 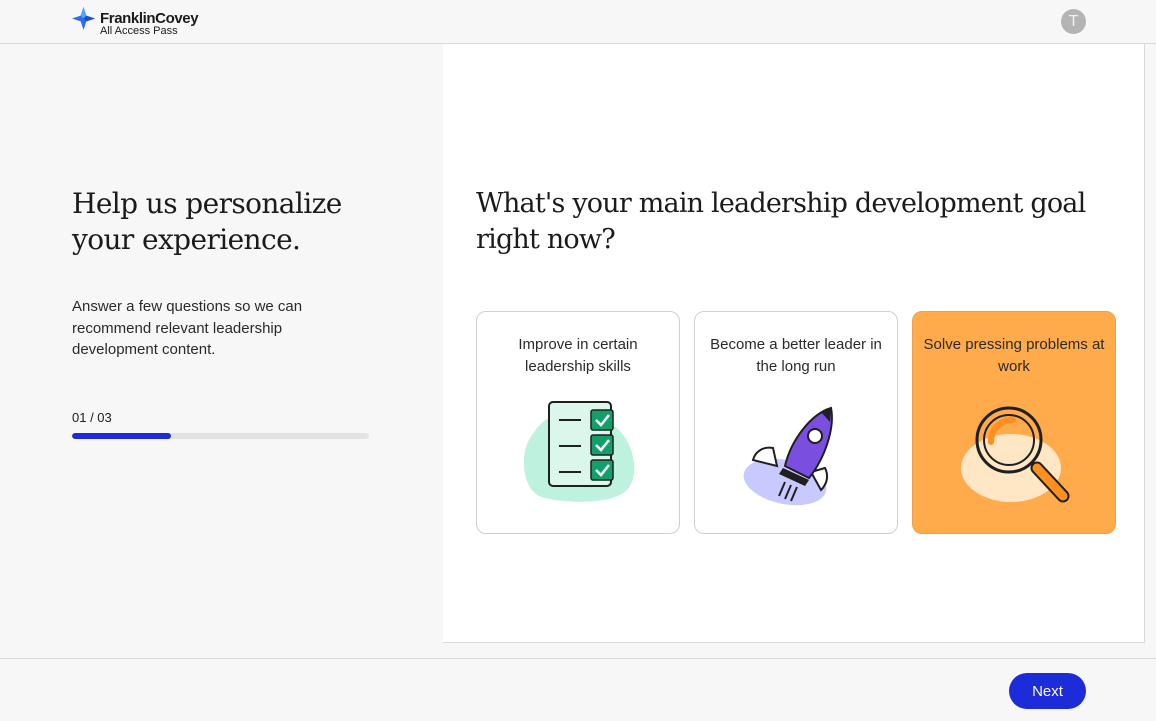 What do you see at coordinates (207, 221) in the screenshot?
I see `page-title: Help us personalize your experience.` at bounding box center [207, 221].